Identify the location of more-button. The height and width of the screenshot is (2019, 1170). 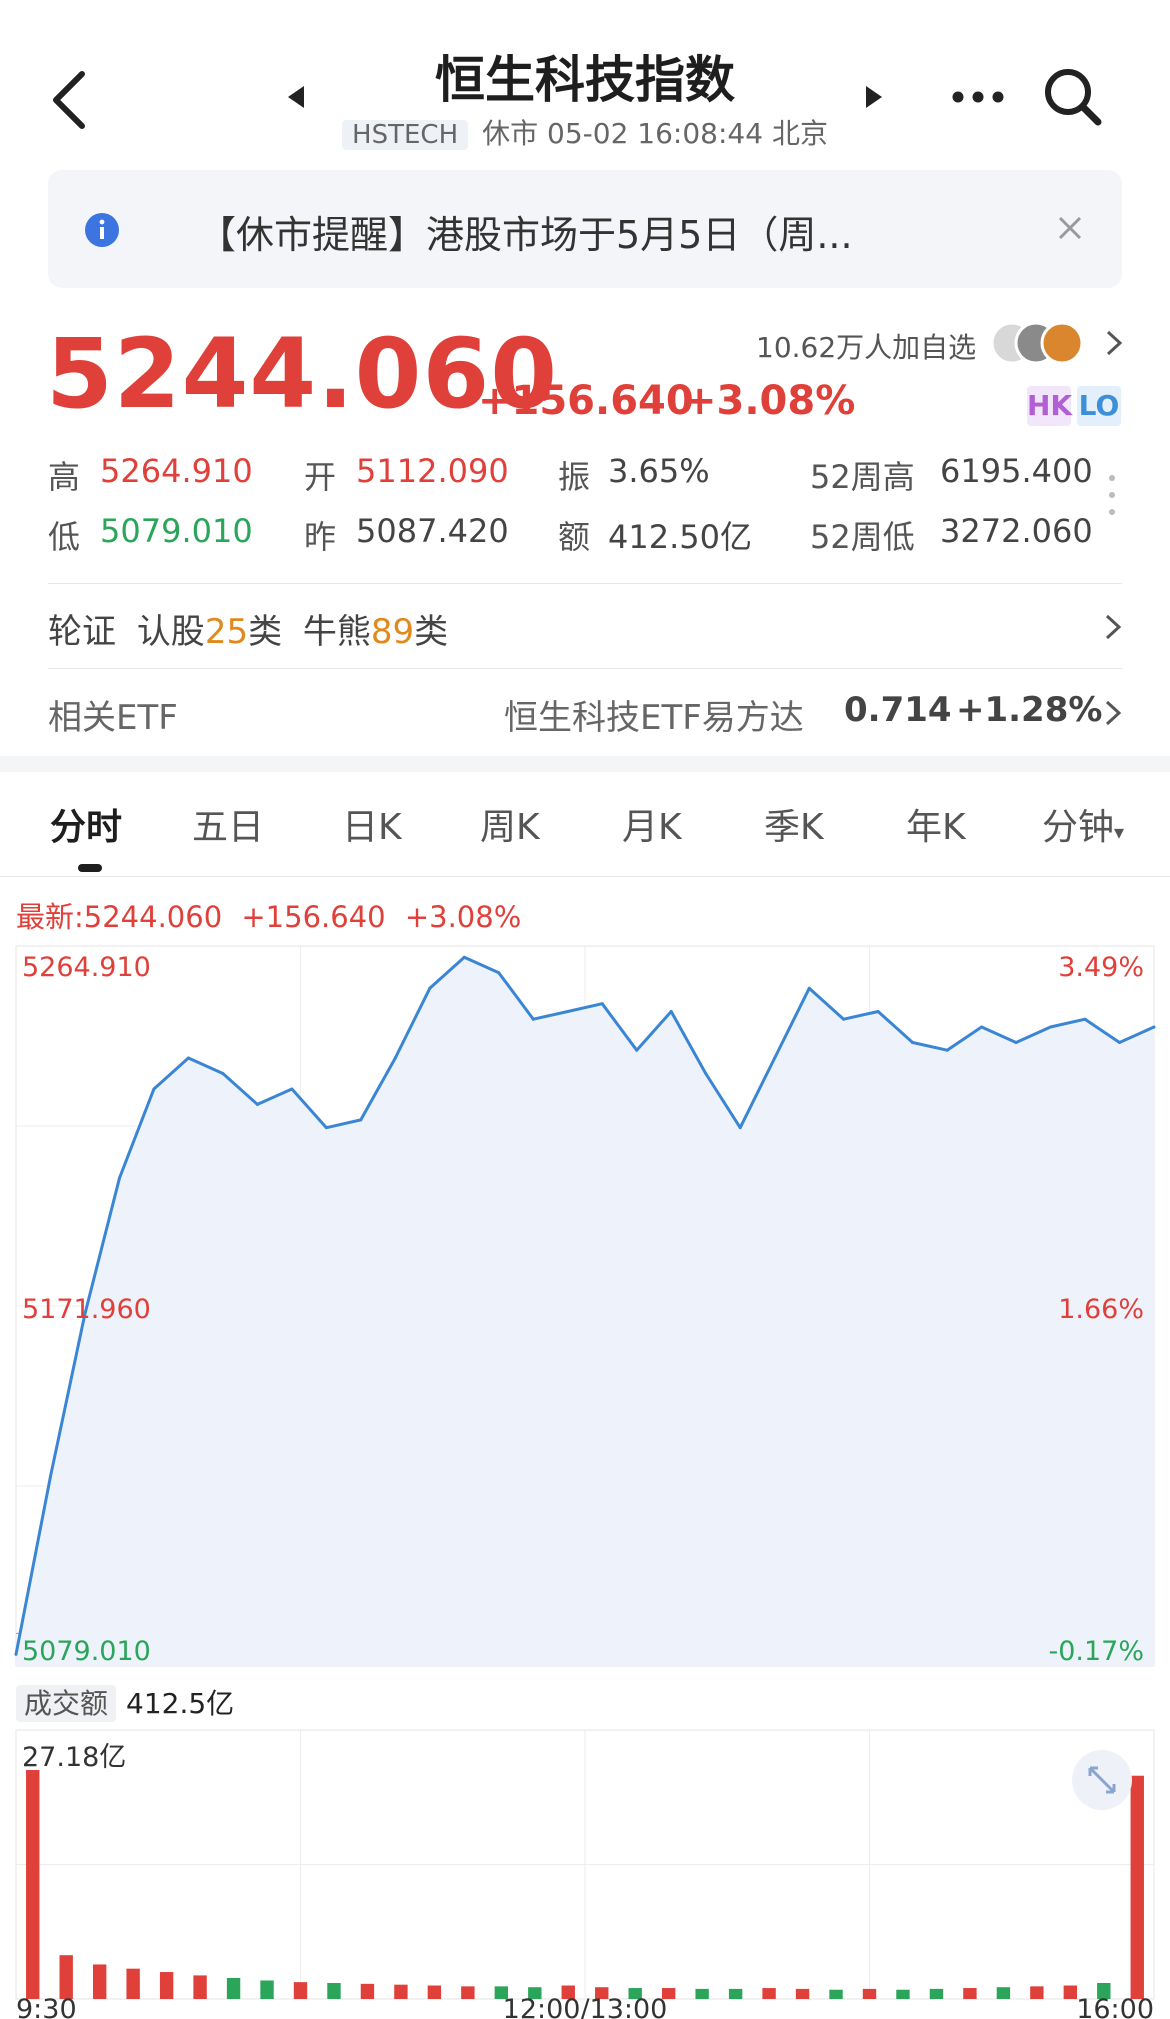
(978, 97).